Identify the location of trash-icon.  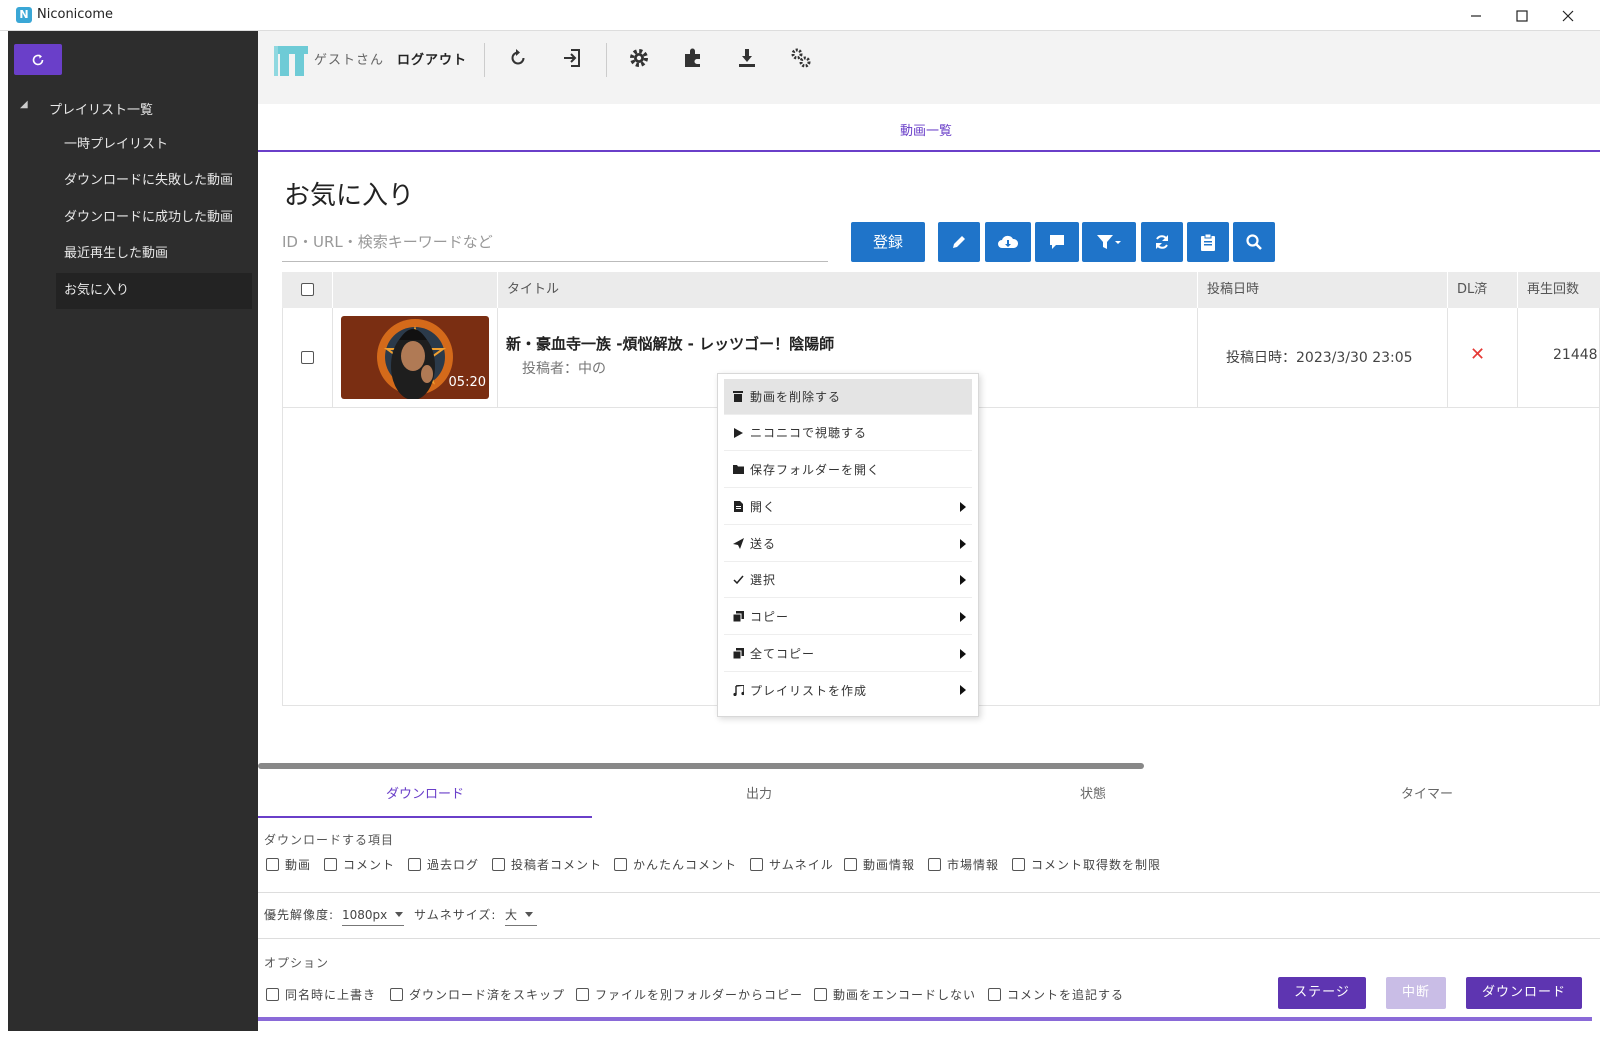
(738, 396).